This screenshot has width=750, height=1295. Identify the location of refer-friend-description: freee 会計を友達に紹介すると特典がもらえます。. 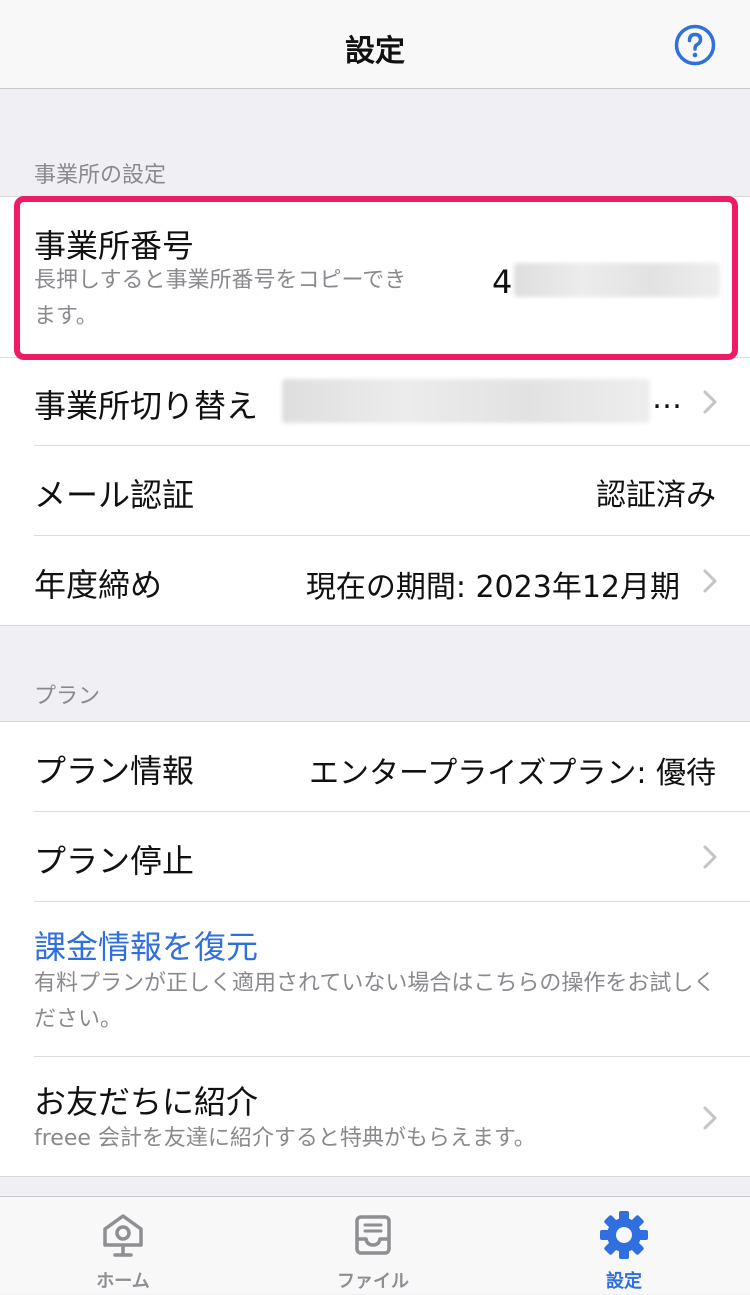
(285, 1138).